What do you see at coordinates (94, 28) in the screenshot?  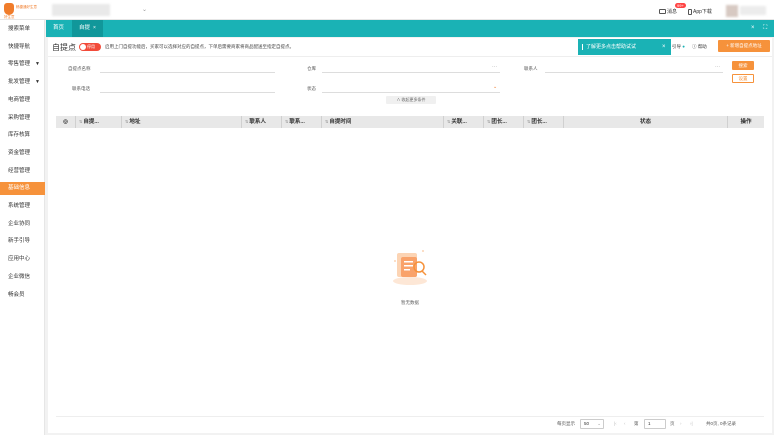 I see `close-tab-icon: ×` at bounding box center [94, 28].